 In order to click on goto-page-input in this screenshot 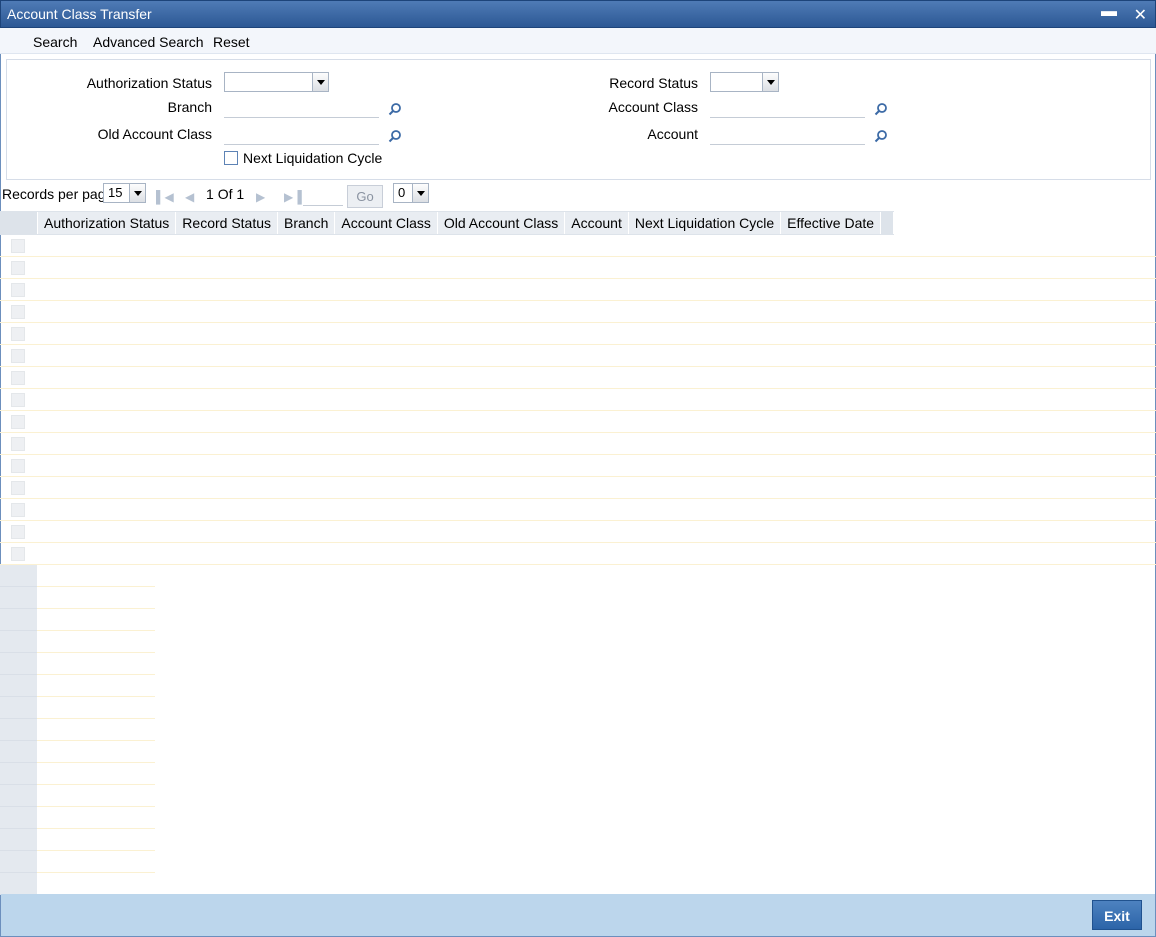, I will do `click(323, 195)`.